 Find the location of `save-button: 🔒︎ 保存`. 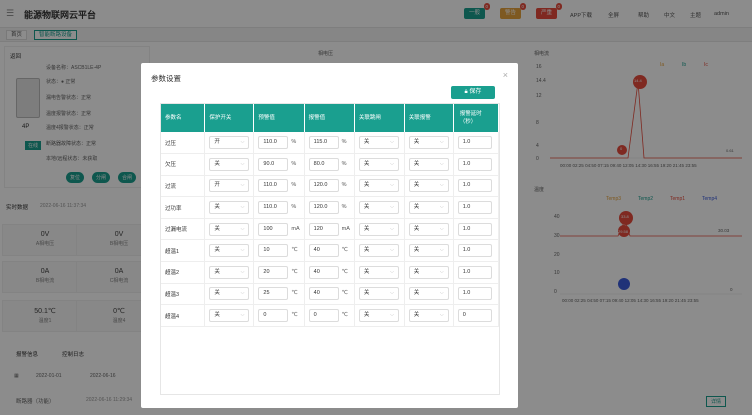

save-button: 🔒︎ 保存 is located at coordinates (473, 92).